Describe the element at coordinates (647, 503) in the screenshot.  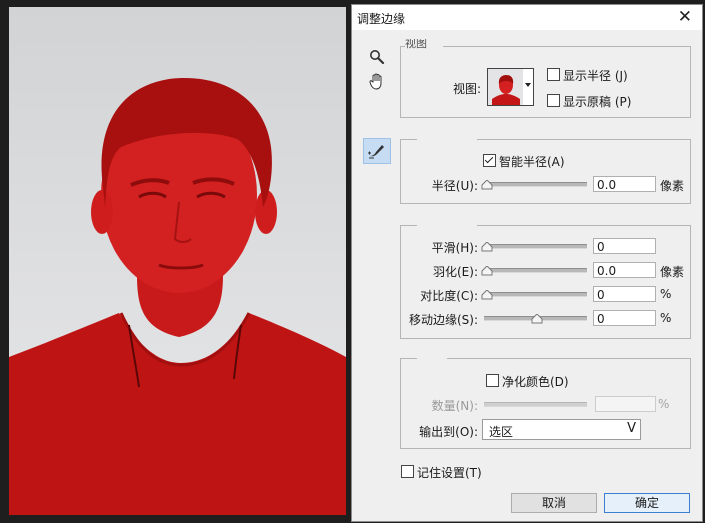
I see `ok-button: 确定` at that location.